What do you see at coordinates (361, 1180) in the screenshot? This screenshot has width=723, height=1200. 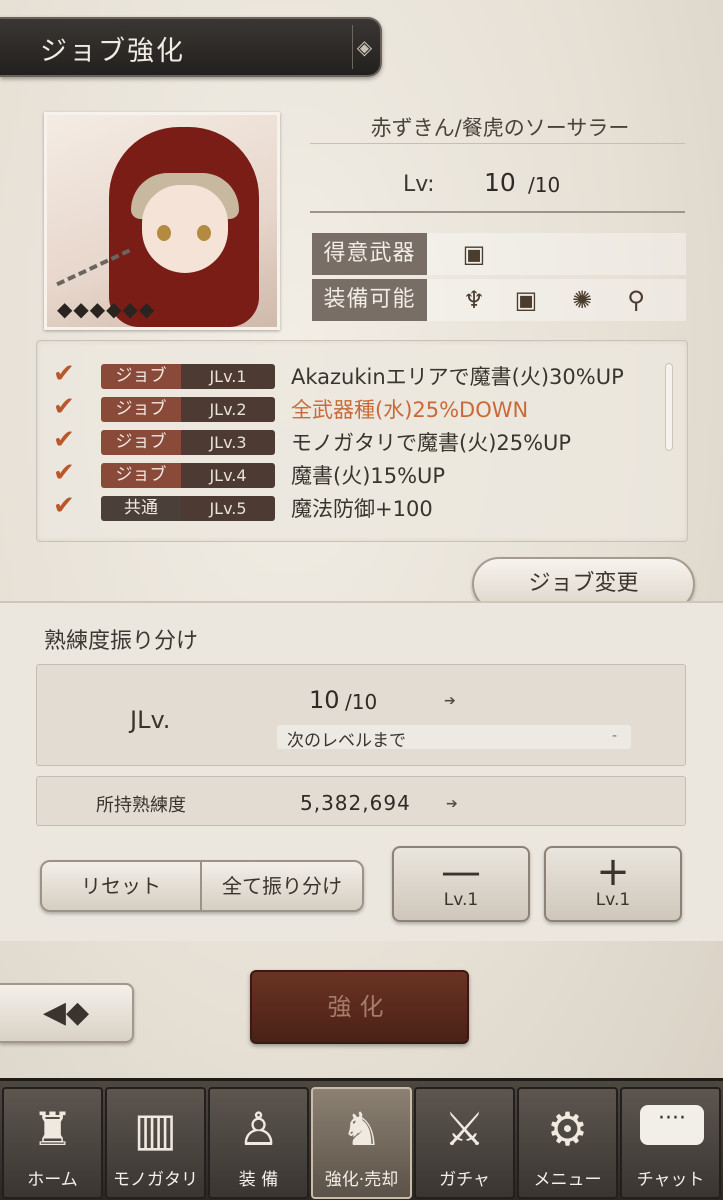 I see `nav-label: 強化·売却` at bounding box center [361, 1180].